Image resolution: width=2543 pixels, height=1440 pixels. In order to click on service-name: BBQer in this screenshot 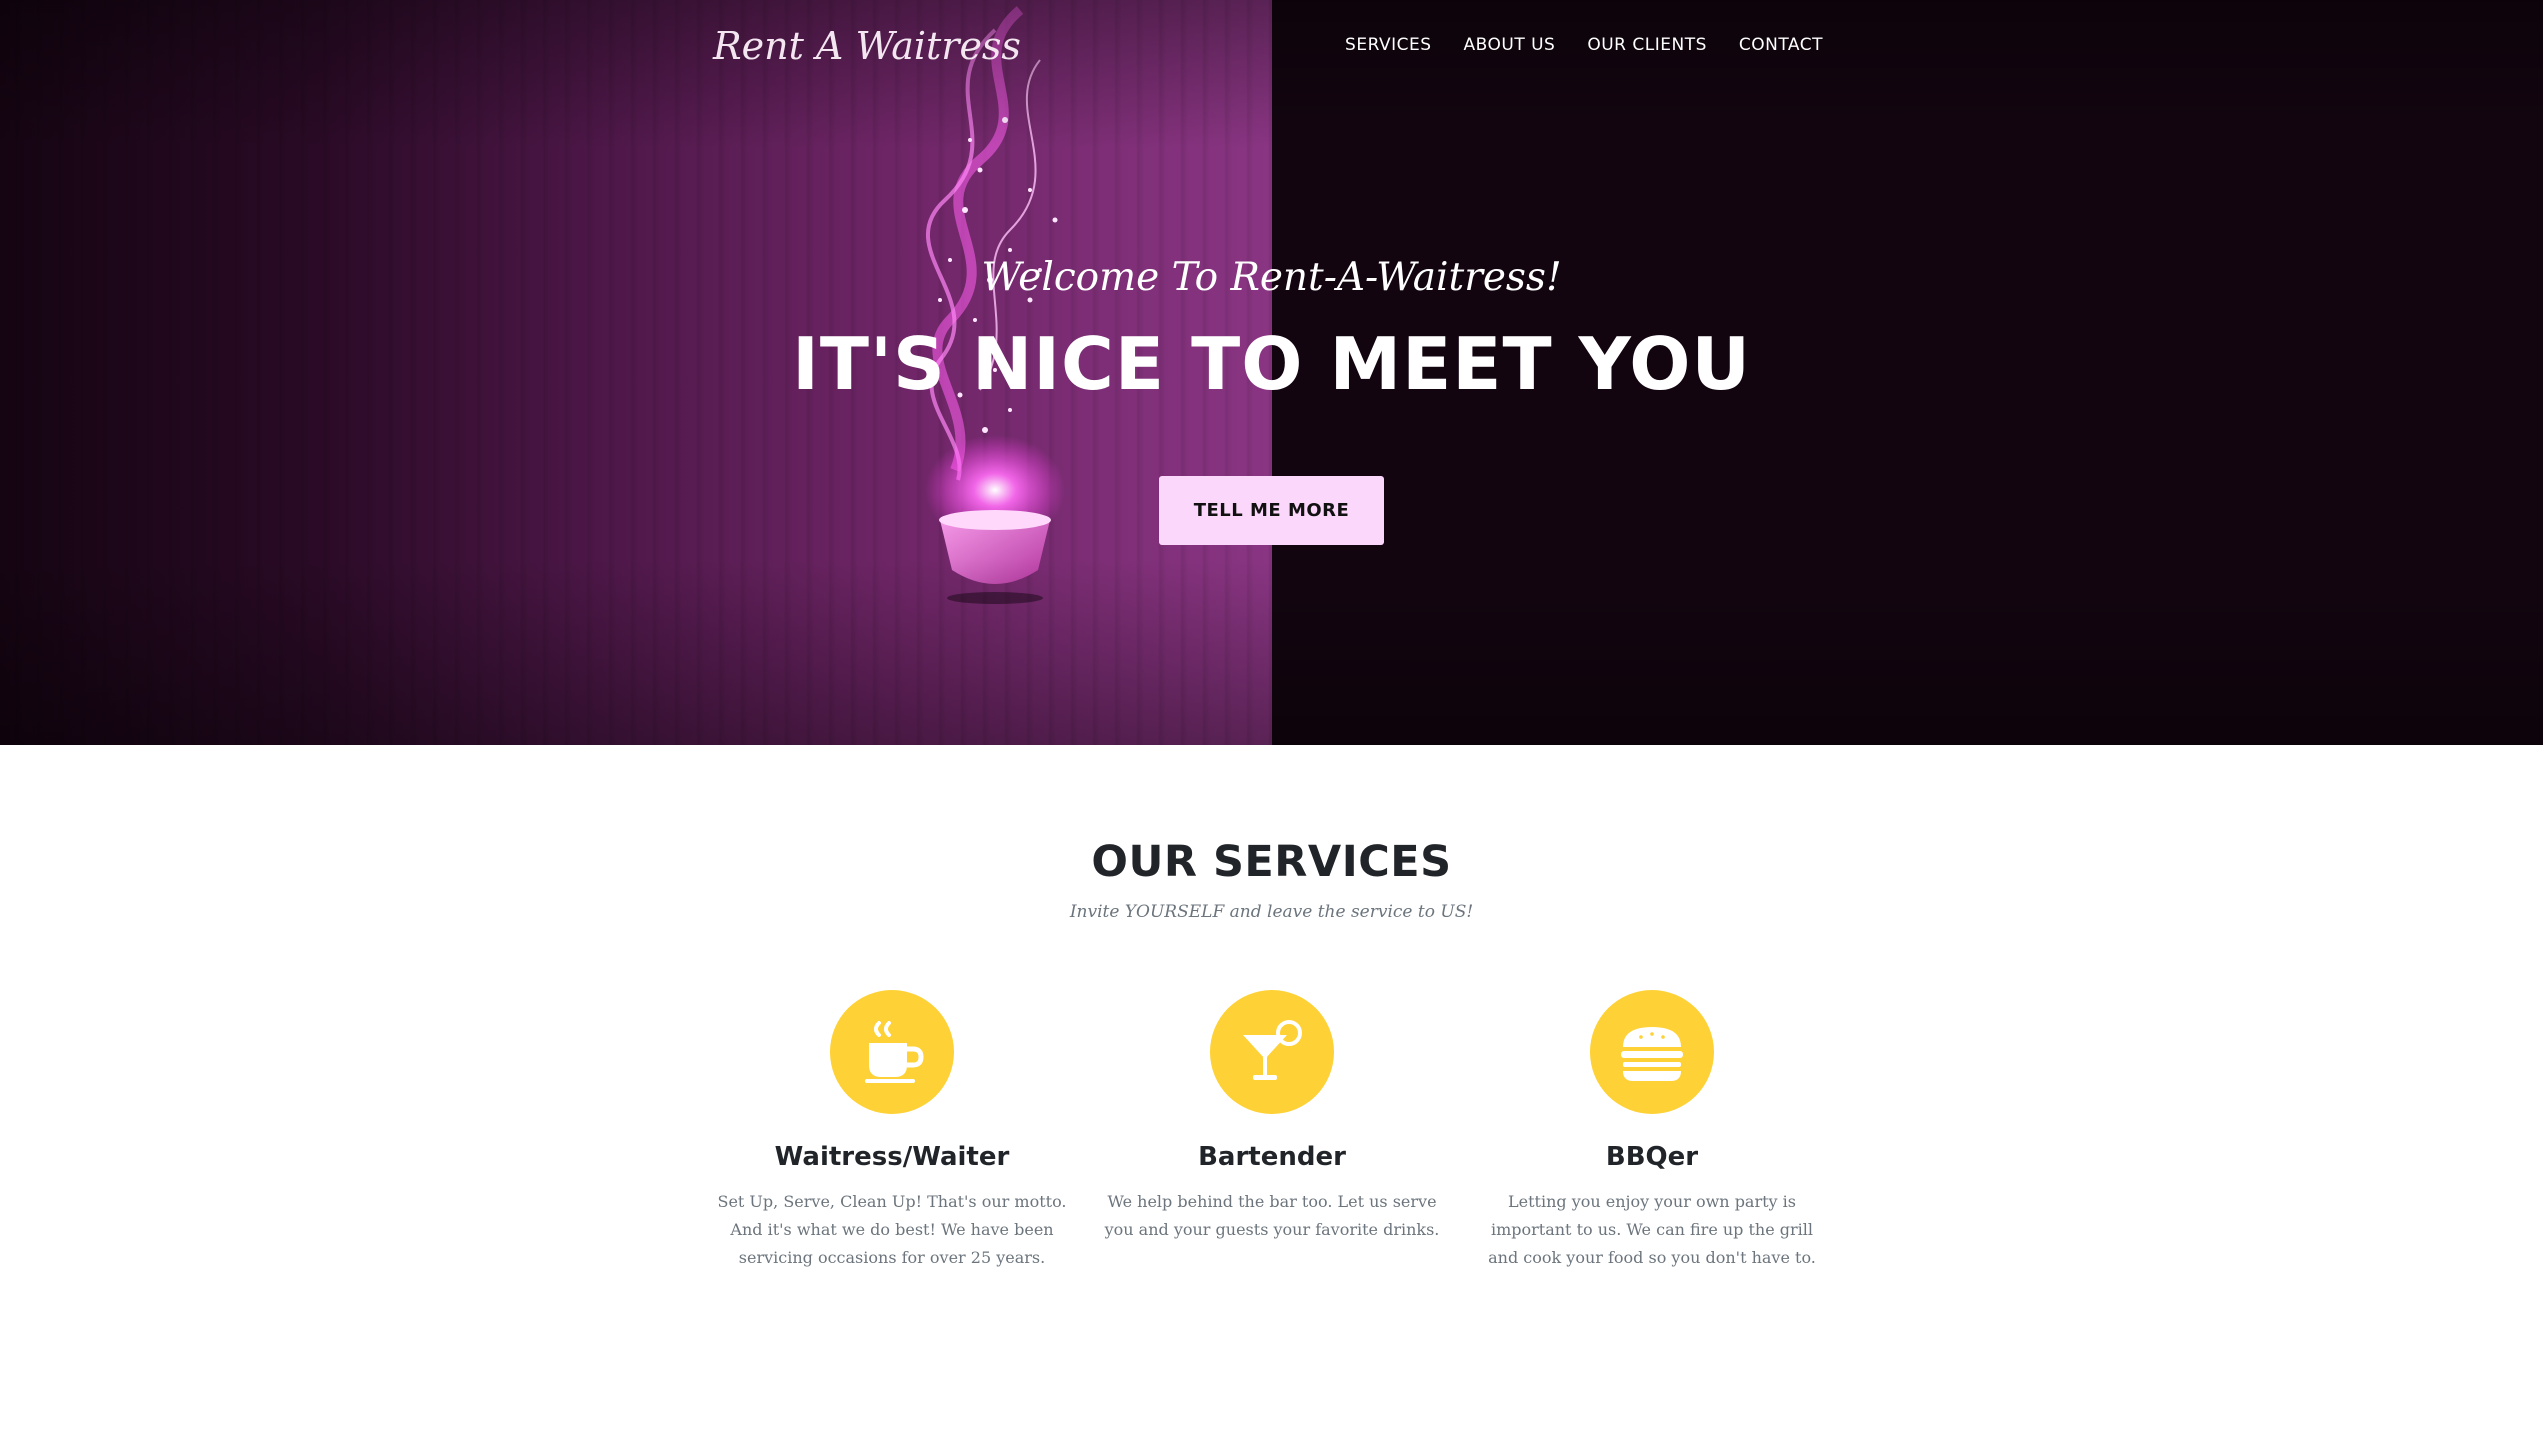, I will do `click(1652, 1157)`.